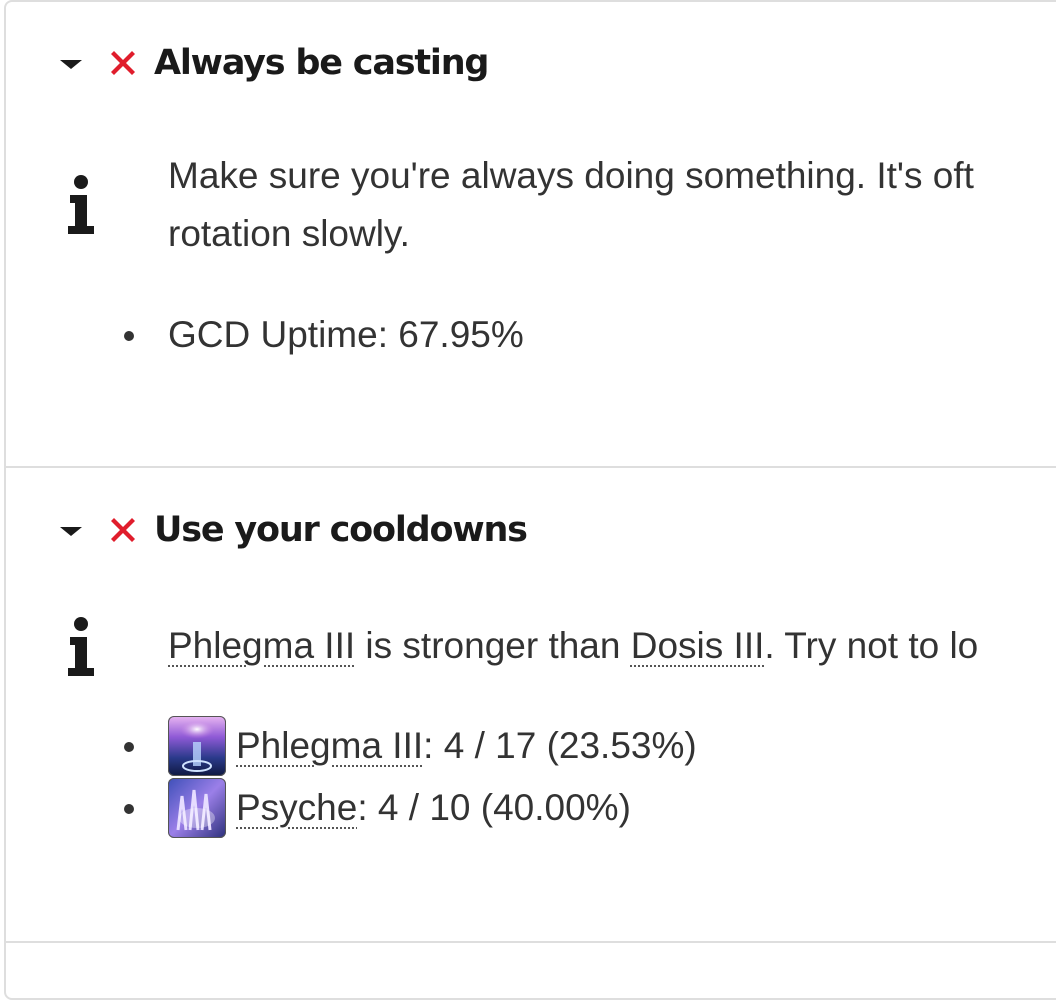 The image size is (1056, 1000). What do you see at coordinates (493, 645) in the screenshot?
I see `description-mid-text: is stronger than` at bounding box center [493, 645].